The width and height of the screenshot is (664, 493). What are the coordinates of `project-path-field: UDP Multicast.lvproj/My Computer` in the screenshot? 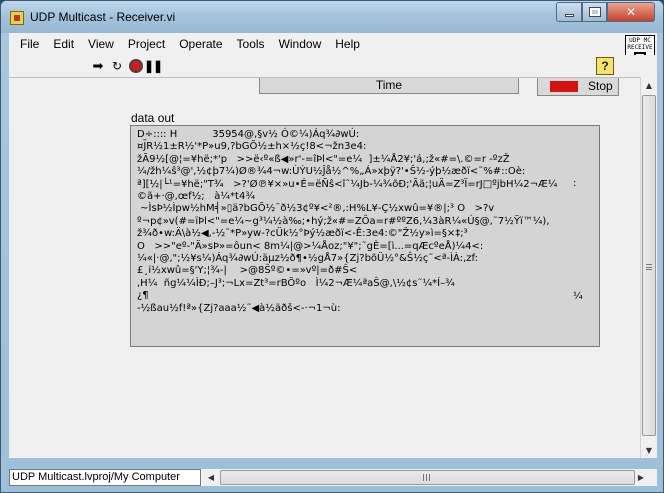 It's located at (105, 477).